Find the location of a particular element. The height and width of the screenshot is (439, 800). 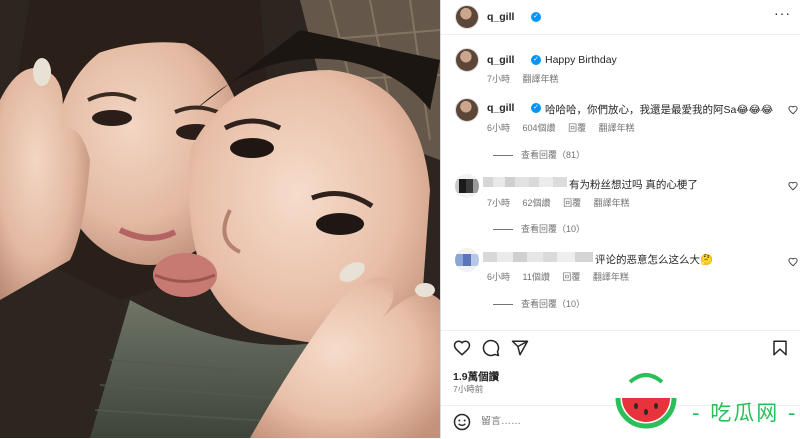

post-actions-bar is located at coordinates (620, 346).